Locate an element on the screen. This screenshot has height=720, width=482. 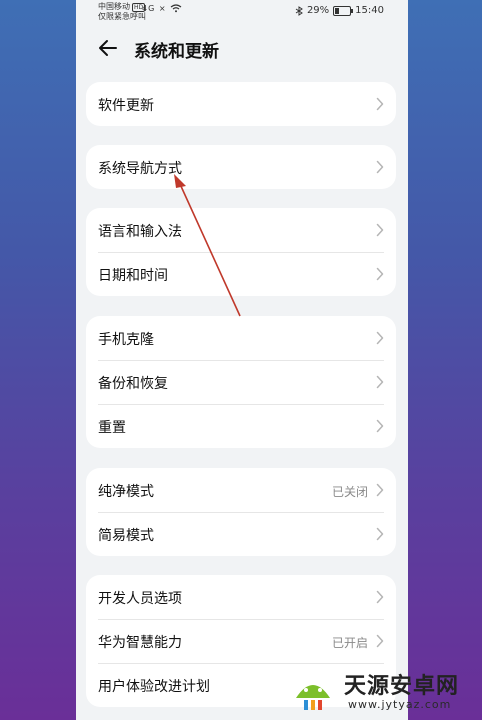
settings-item: 软件更新 is located at coordinates (241, 104).